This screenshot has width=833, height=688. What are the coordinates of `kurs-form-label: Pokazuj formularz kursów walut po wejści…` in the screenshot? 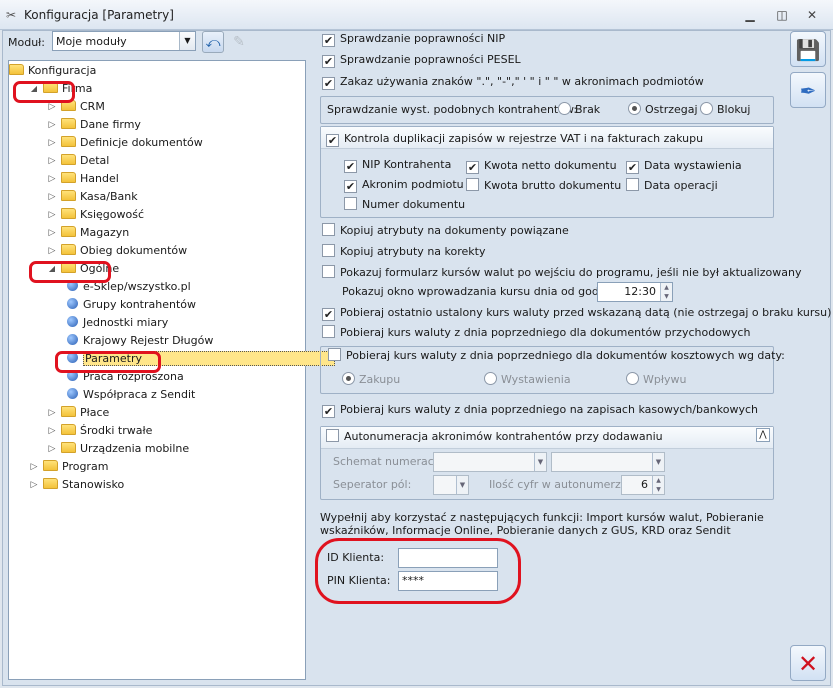 It's located at (571, 272).